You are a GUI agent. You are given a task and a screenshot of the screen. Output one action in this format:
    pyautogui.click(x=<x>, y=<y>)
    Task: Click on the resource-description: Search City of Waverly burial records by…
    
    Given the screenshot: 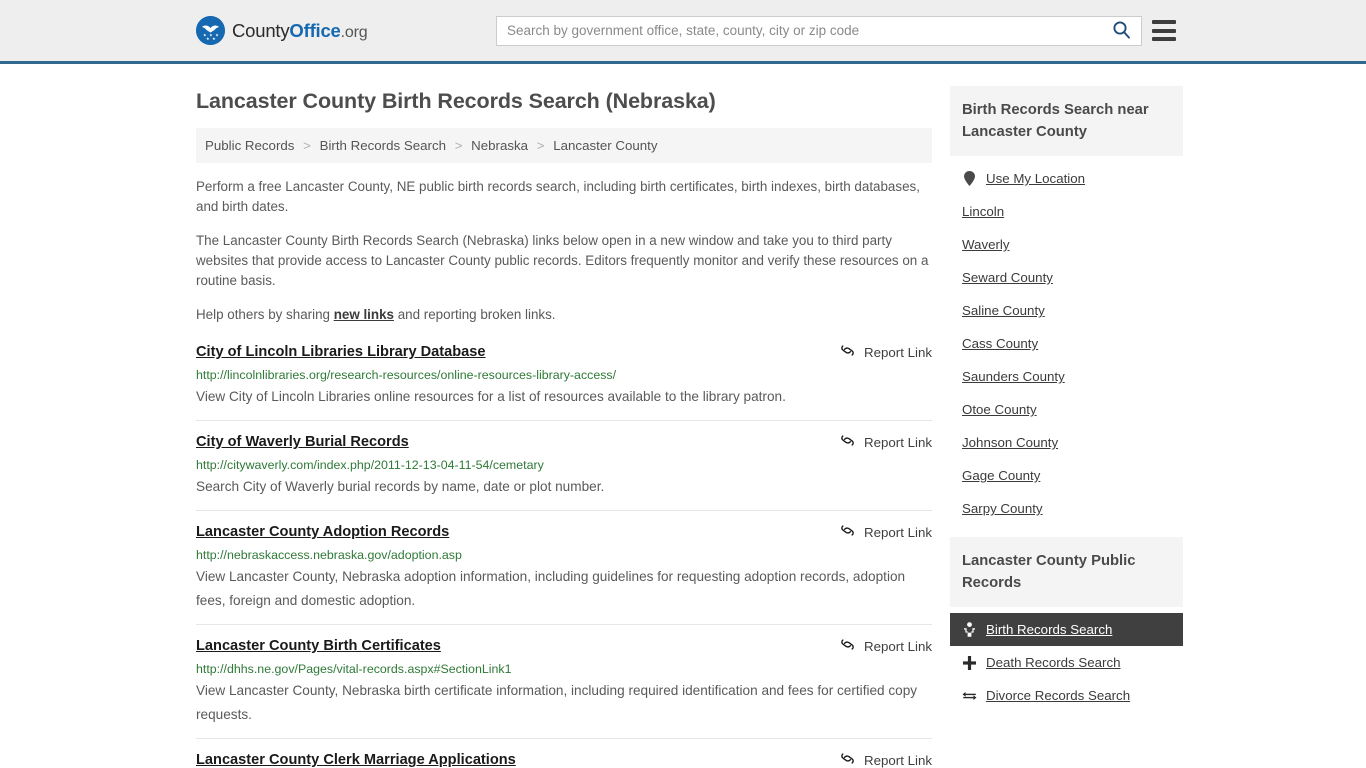 What is the action you would take?
    pyautogui.click(x=400, y=486)
    